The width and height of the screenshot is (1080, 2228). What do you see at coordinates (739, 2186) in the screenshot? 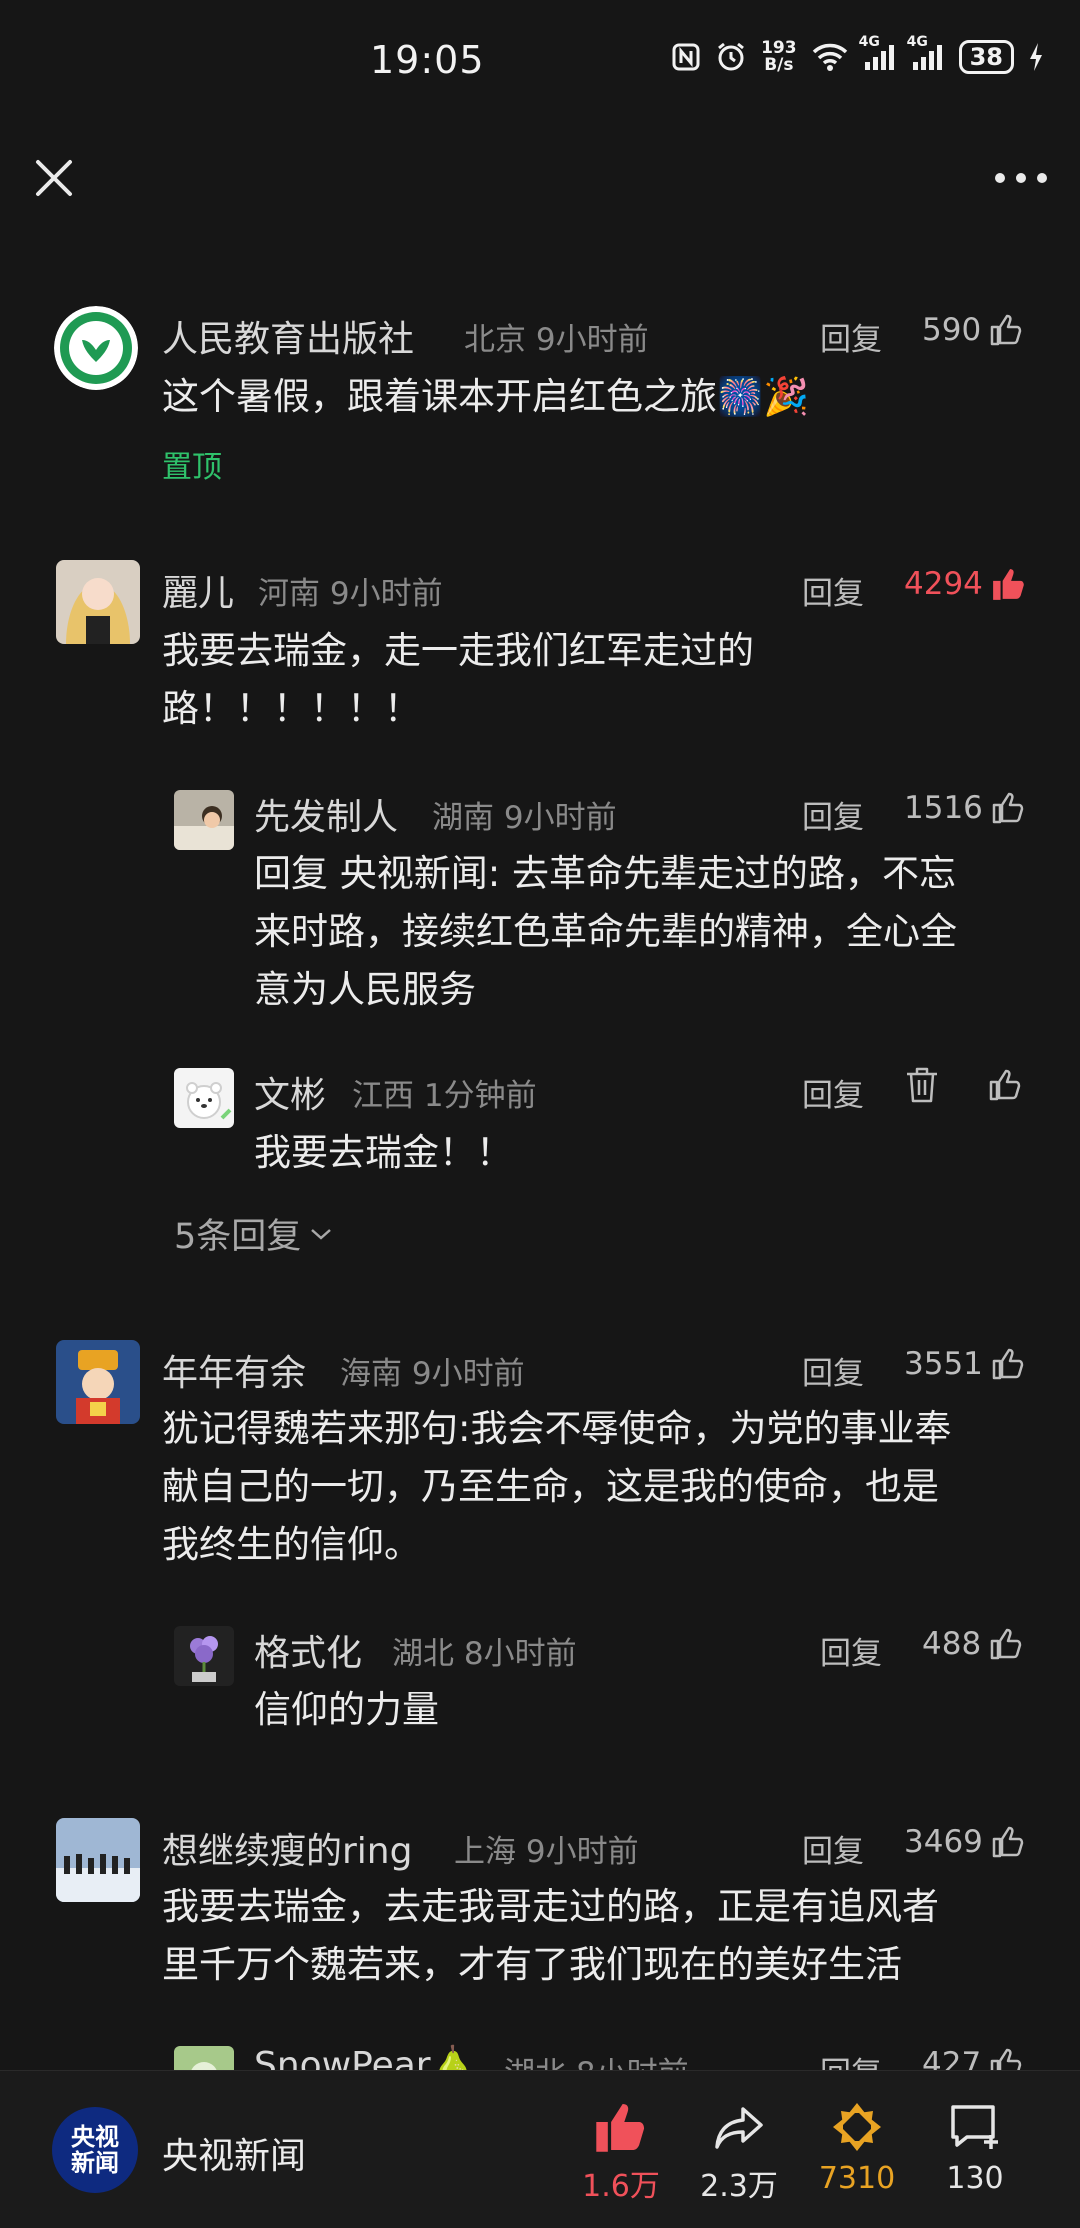
I see `share-count: 2.3万` at bounding box center [739, 2186].